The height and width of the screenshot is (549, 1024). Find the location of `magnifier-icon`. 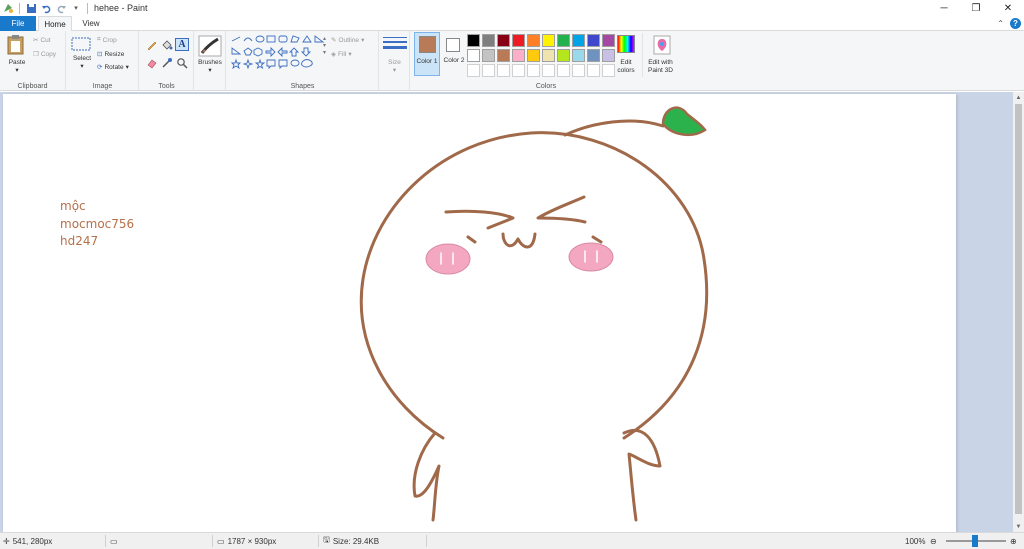

magnifier-icon is located at coordinates (182, 63).